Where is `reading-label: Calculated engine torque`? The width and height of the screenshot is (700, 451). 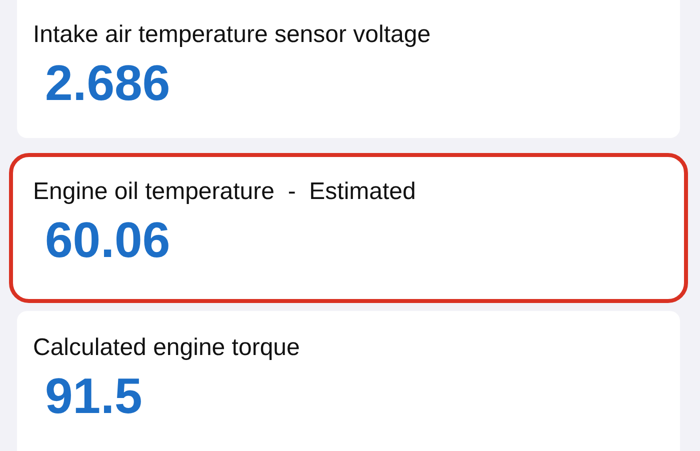 reading-label: Calculated engine torque is located at coordinates (167, 348).